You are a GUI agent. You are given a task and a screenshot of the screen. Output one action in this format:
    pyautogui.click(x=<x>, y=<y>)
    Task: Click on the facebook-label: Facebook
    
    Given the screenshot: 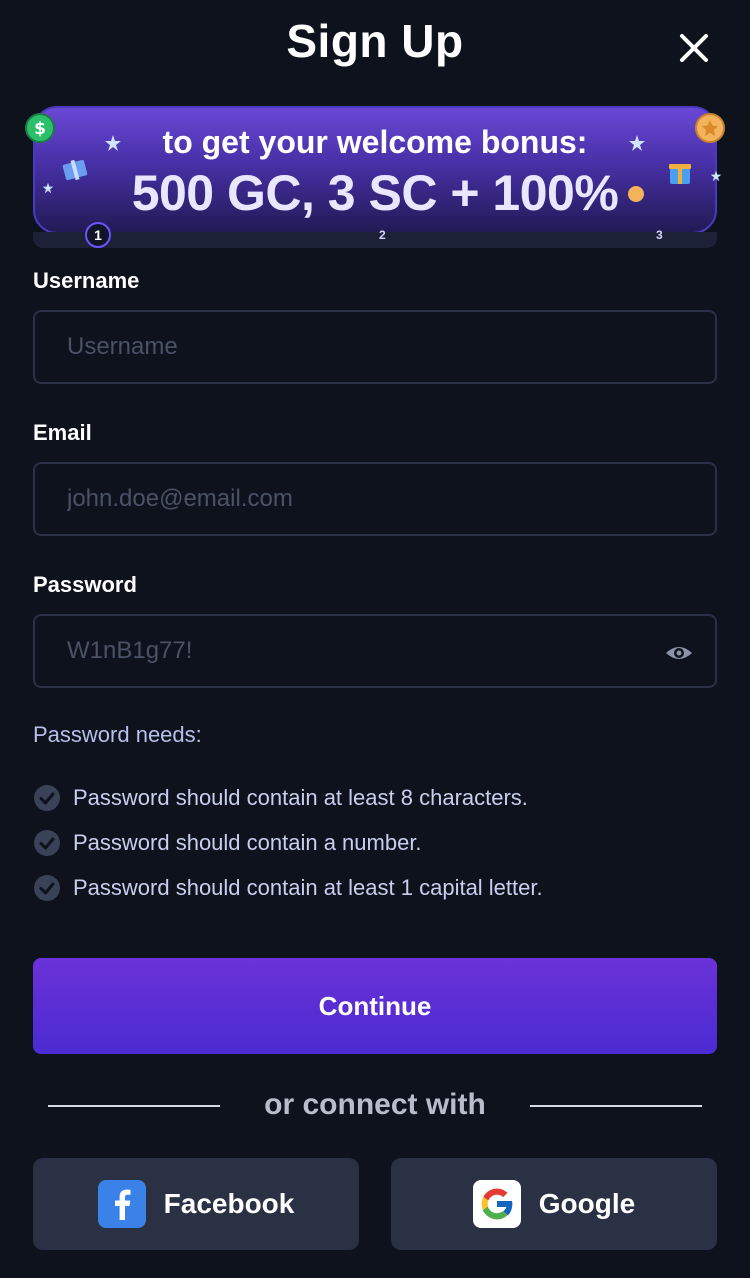 What is the action you would take?
    pyautogui.click(x=229, y=1203)
    